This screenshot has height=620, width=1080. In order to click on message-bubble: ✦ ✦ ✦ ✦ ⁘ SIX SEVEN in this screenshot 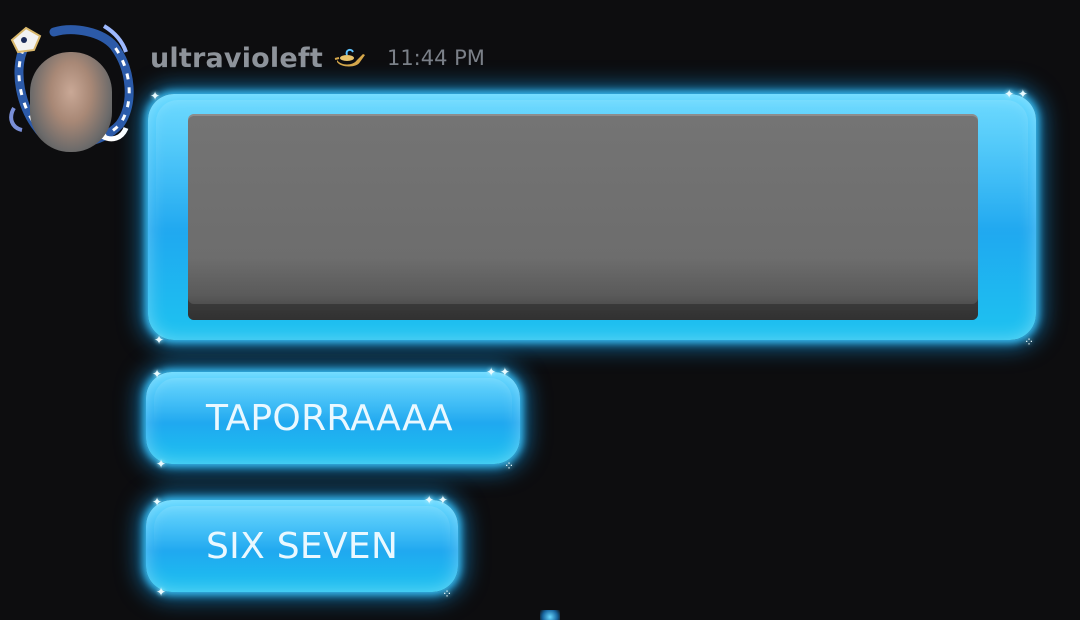, I will do `click(302, 547)`.